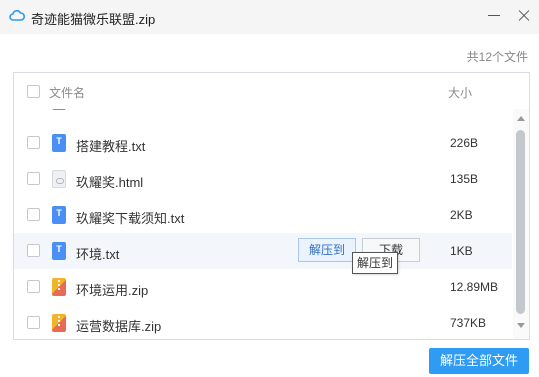 This screenshot has width=539, height=377. Describe the element at coordinates (521, 325) in the screenshot. I see `scroll-down-arrow-icon` at that location.